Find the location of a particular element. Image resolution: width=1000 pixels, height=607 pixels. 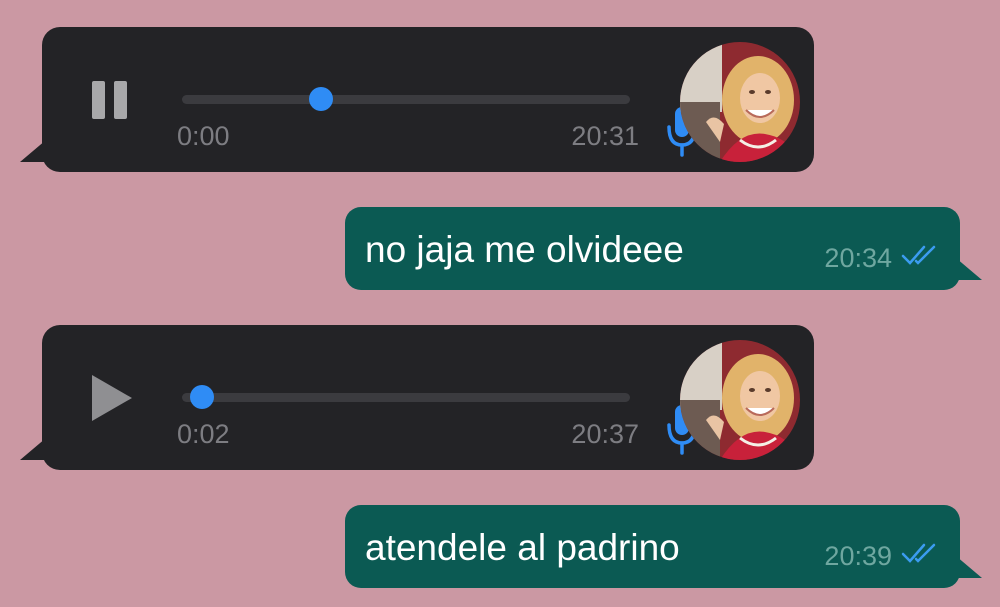

pause-button is located at coordinates (112, 100).